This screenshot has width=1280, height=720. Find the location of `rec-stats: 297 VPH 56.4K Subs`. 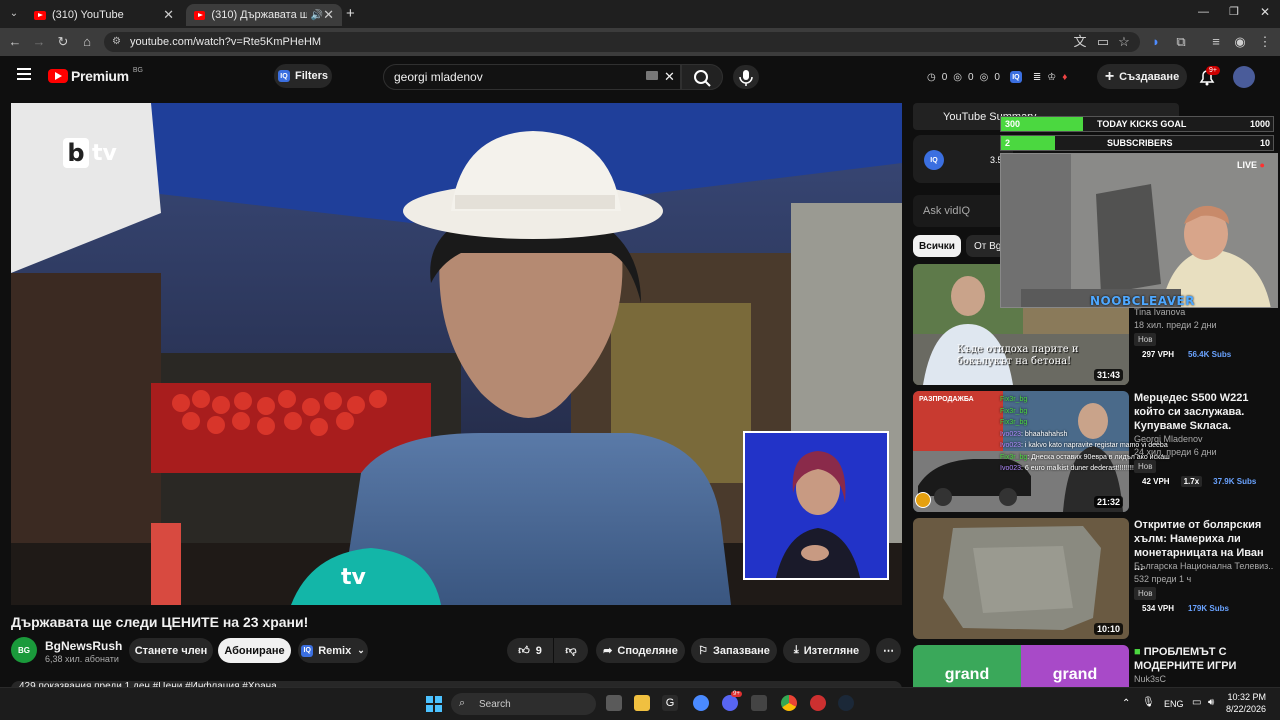

rec-stats: 297 VPH 56.4K Subs is located at coordinates (1186, 354).